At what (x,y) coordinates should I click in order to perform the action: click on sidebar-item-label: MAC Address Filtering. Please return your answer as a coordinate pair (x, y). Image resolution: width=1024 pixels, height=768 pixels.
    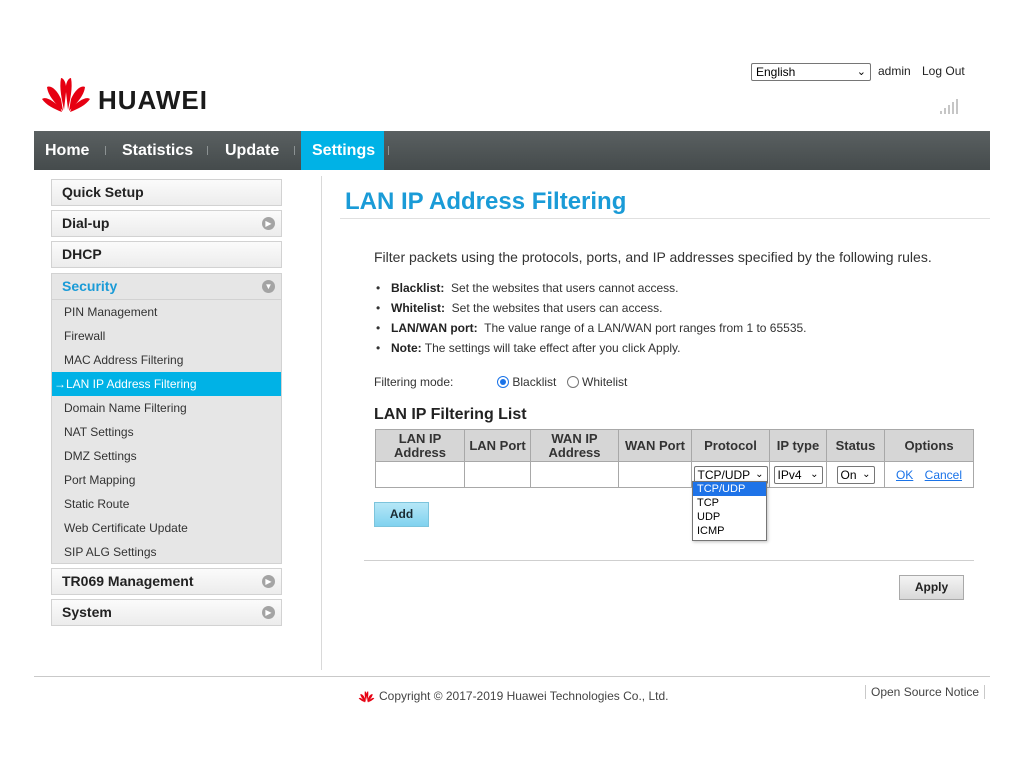
    Looking at the image, I should click on (124, 360).